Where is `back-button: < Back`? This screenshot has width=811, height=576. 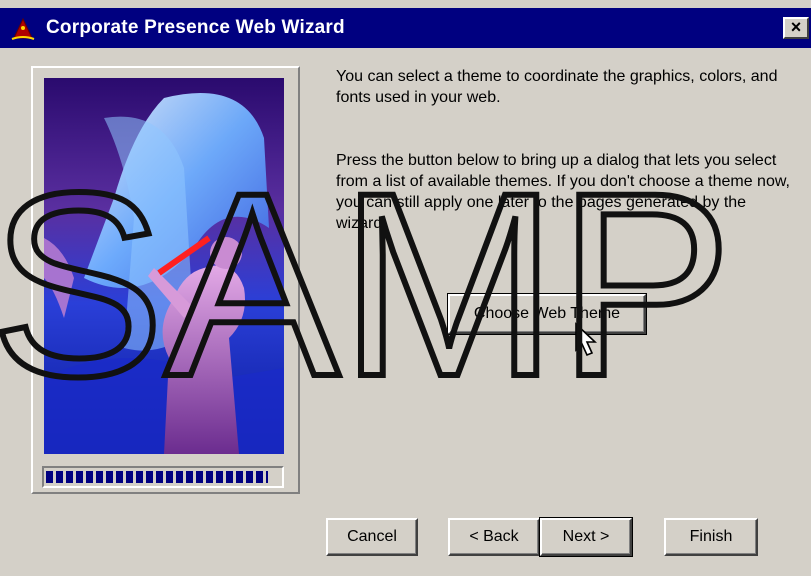 back-button: < Back is located at coordinates (494, 537).